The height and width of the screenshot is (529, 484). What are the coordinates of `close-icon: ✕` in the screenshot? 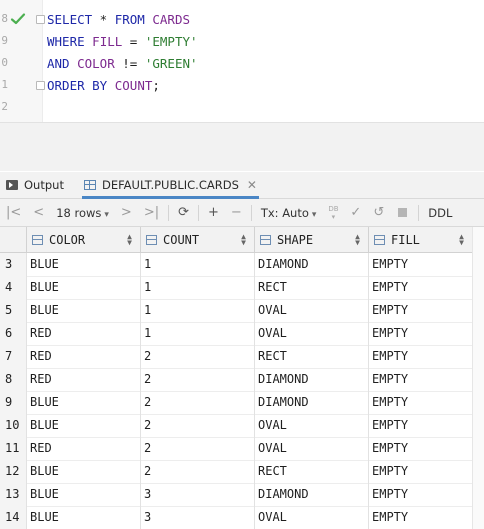 It's located at (252, 185).